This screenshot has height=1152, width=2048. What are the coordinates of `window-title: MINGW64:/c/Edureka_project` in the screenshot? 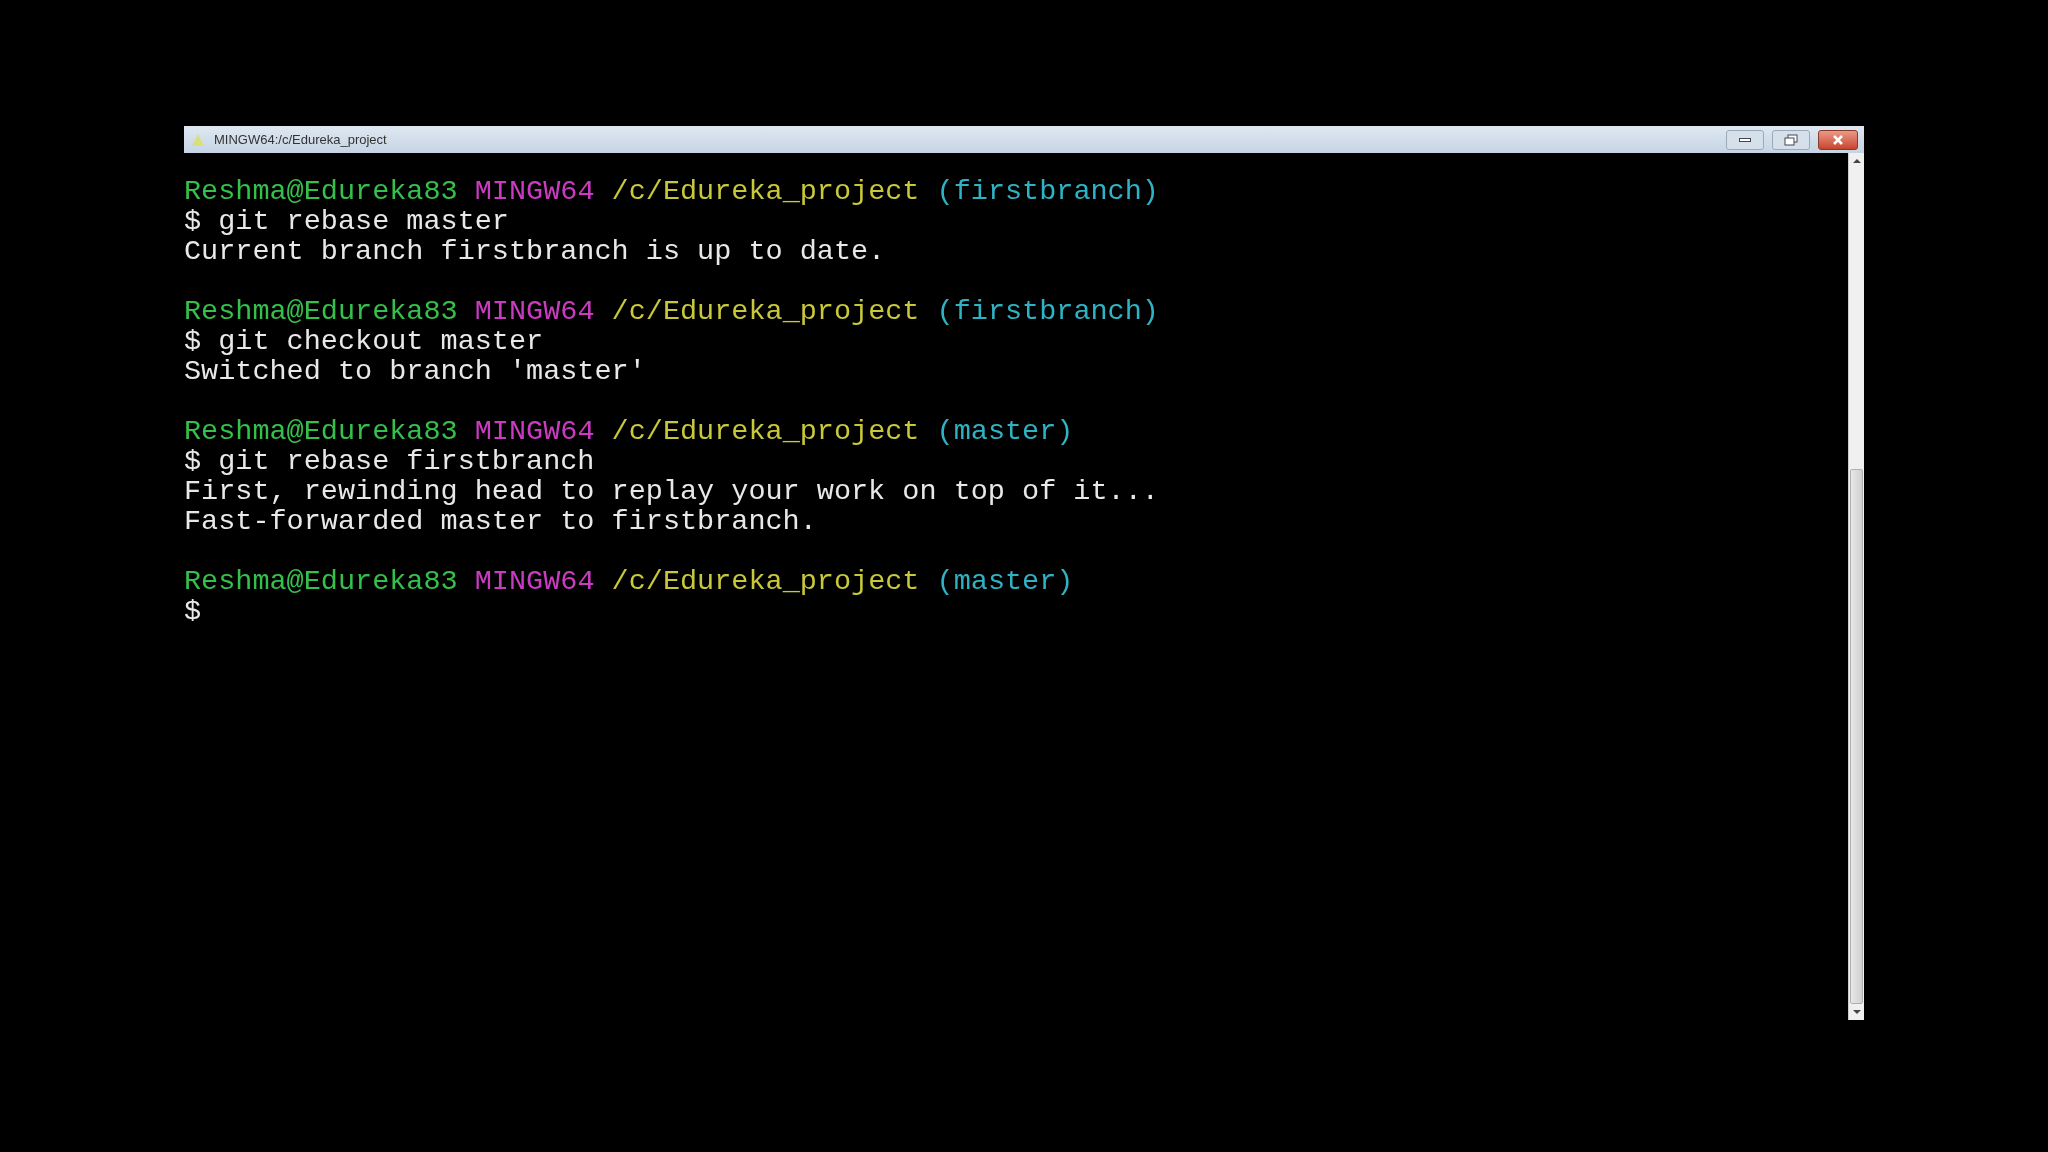 It's located at (301, 139).